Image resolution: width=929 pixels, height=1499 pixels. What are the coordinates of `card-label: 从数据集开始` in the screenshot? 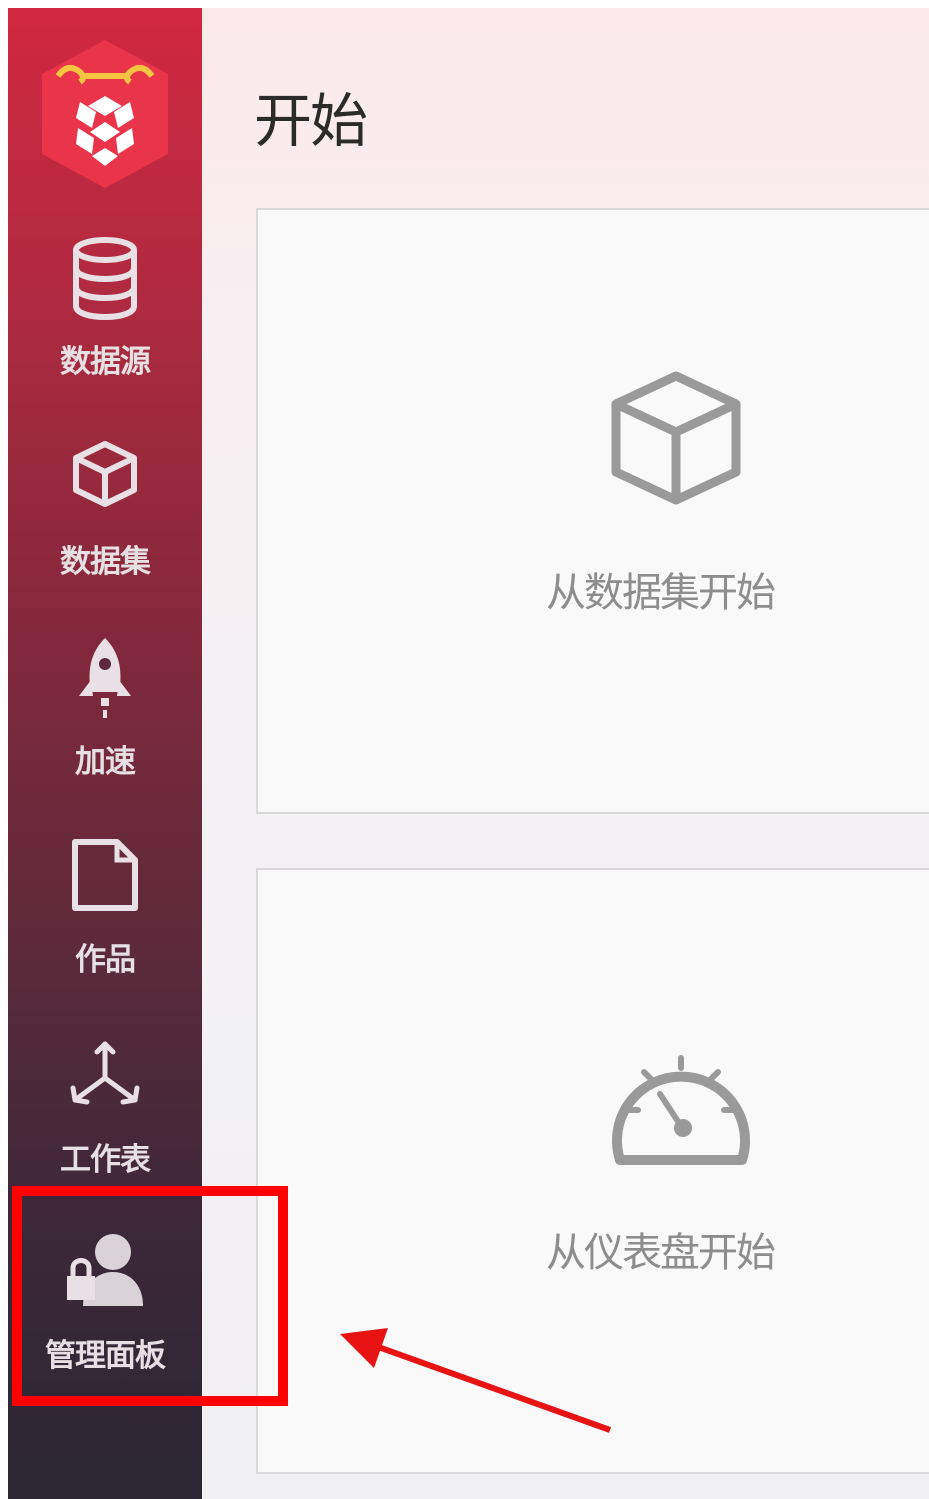 It's located at (661, 593).